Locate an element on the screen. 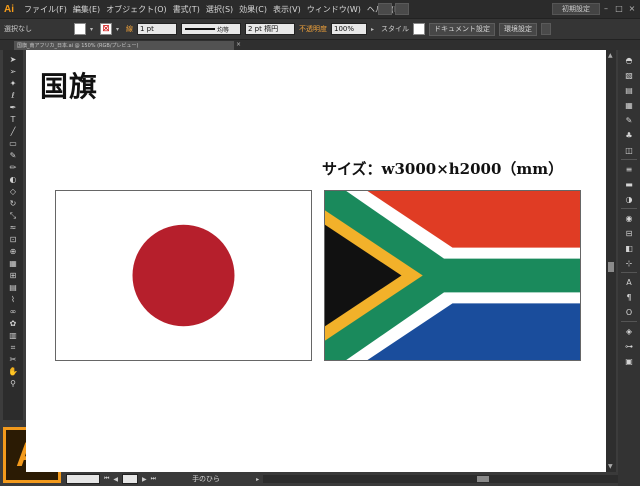 This screenshot has width=640, height=486. blend-icon: ∞ is located at coordinates (13, 312).